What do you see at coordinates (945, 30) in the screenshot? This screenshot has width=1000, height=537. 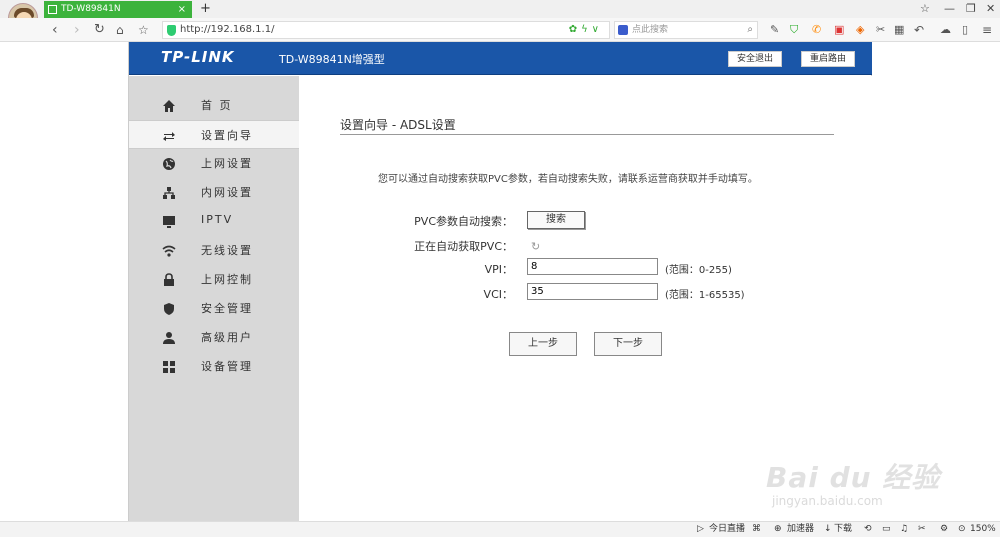 I see `cloud-icon: ☁` at bounding box center [945, 30].